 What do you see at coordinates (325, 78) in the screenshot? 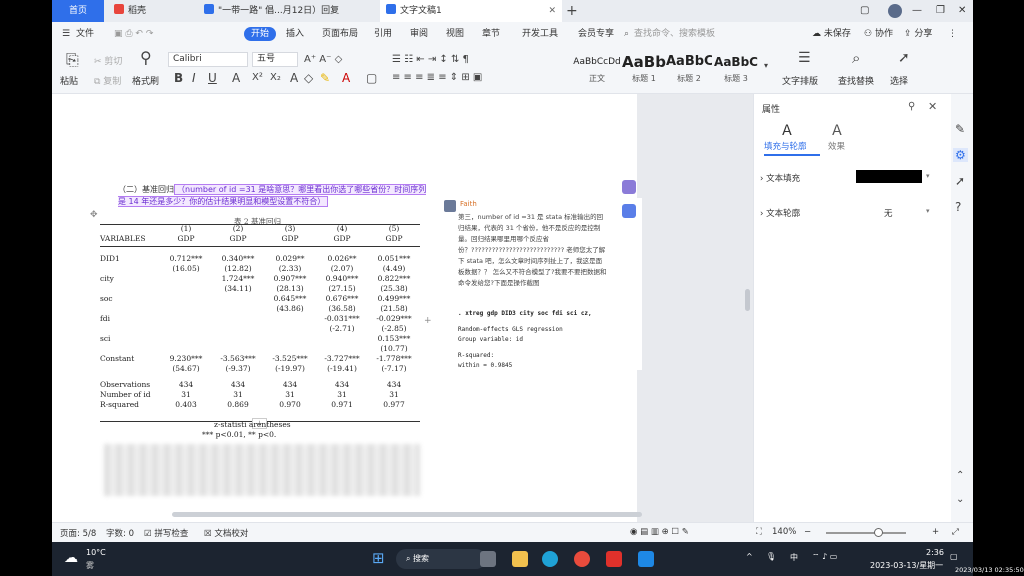
I see `highlight-icon: ✎` at bounding box center [325, 78].